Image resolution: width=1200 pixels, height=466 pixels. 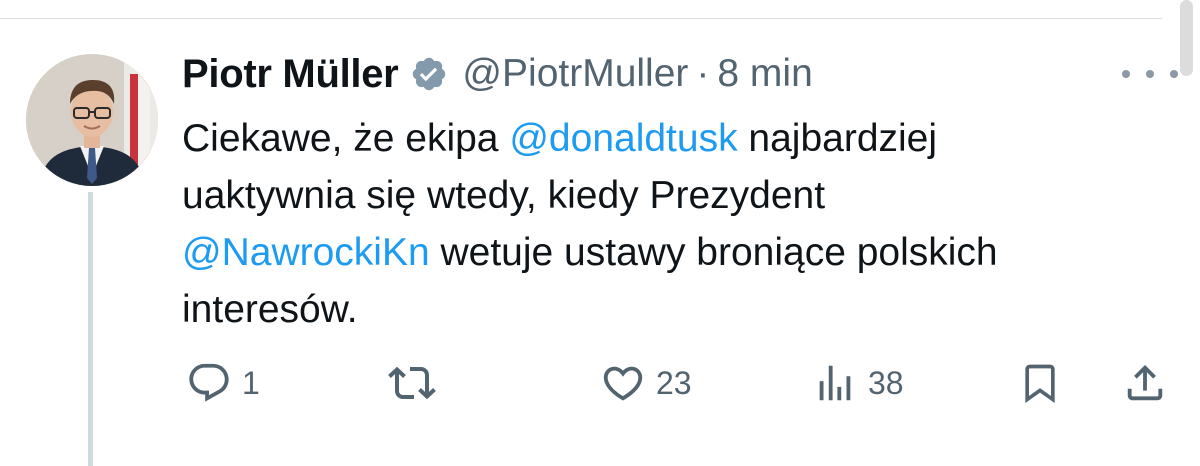 What do you see at coordinates (1150, 74) in the screenshot?
I see `more-options-icon` at bounding box center [1150, 74].